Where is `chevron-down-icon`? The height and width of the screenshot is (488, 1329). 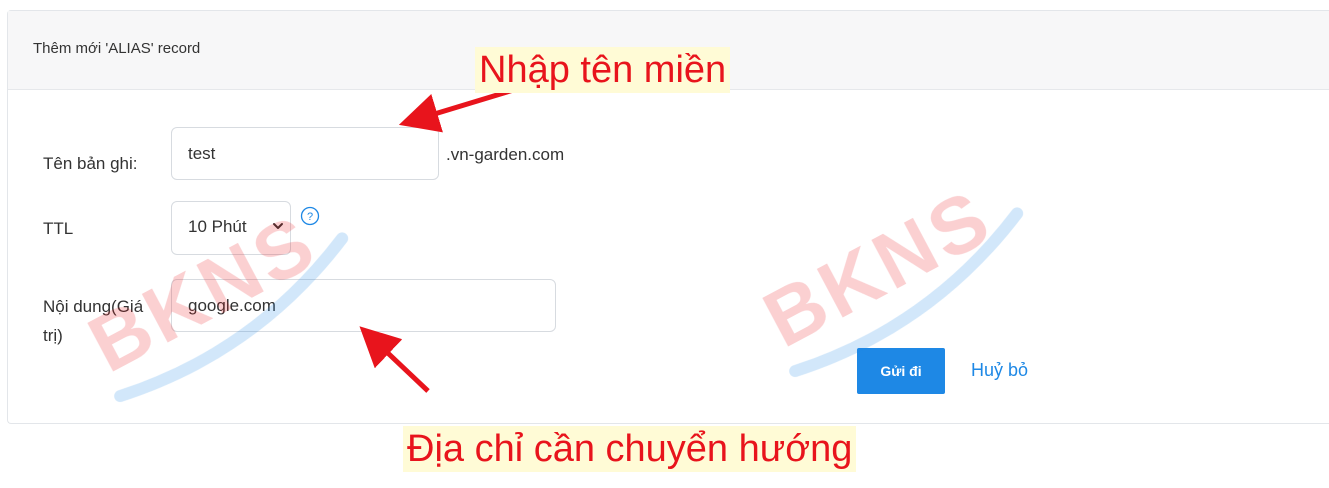
chevron-down-icon is located at coordinates (278, 226).